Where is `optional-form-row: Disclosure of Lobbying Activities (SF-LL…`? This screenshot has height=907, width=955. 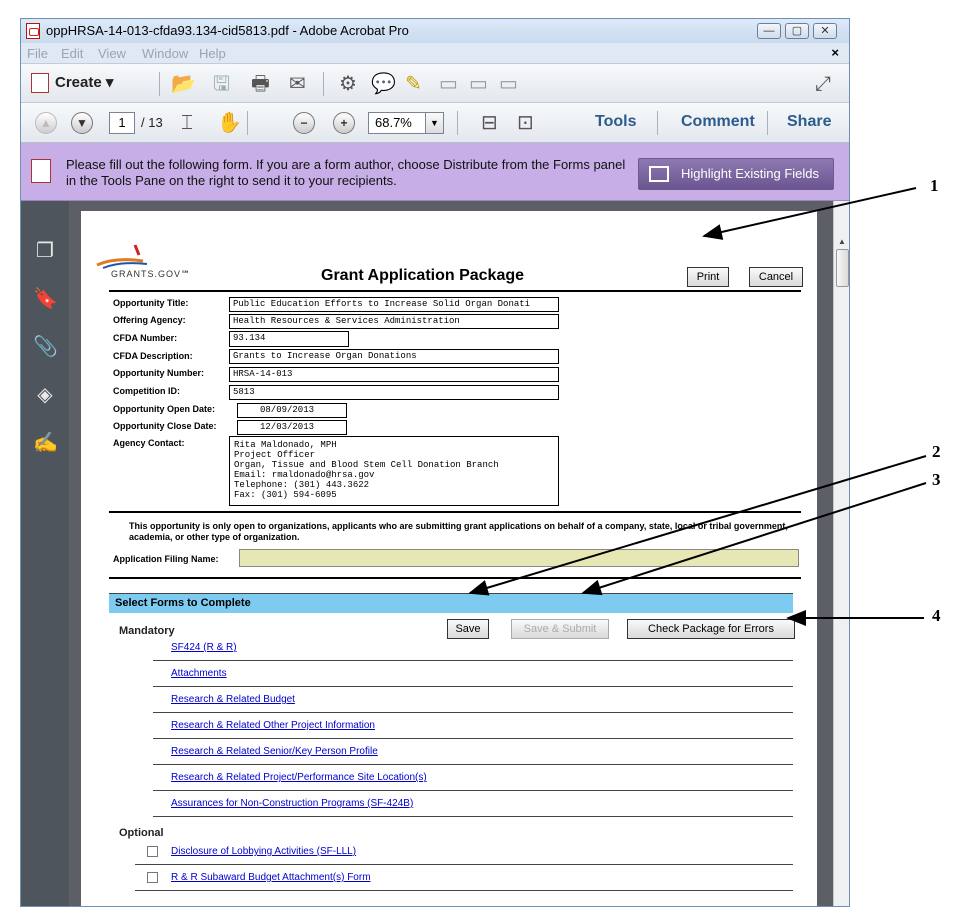 optional-form-row: Disclosure of Lobbying Activities (SF-LL… is located at coordinates (464, 852).